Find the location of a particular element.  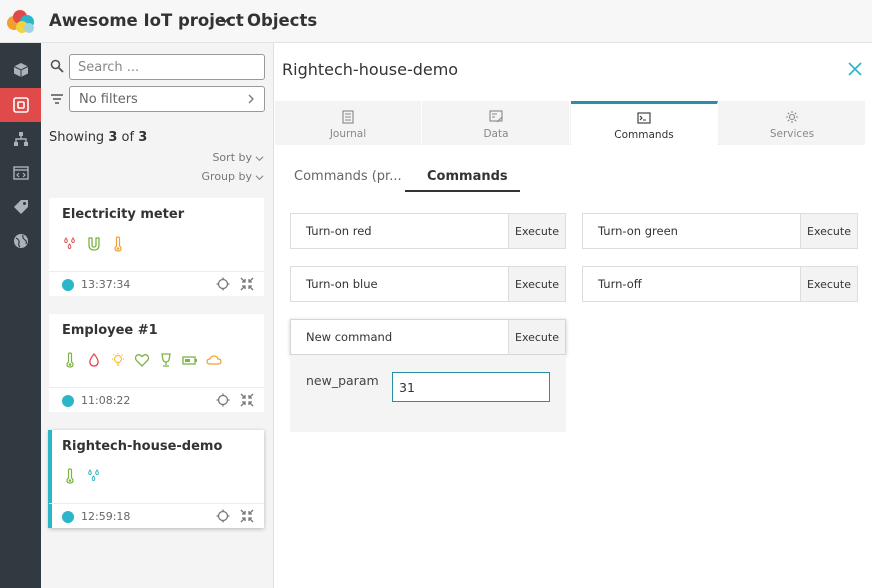

code-icon is located at coordinates (20, 173).